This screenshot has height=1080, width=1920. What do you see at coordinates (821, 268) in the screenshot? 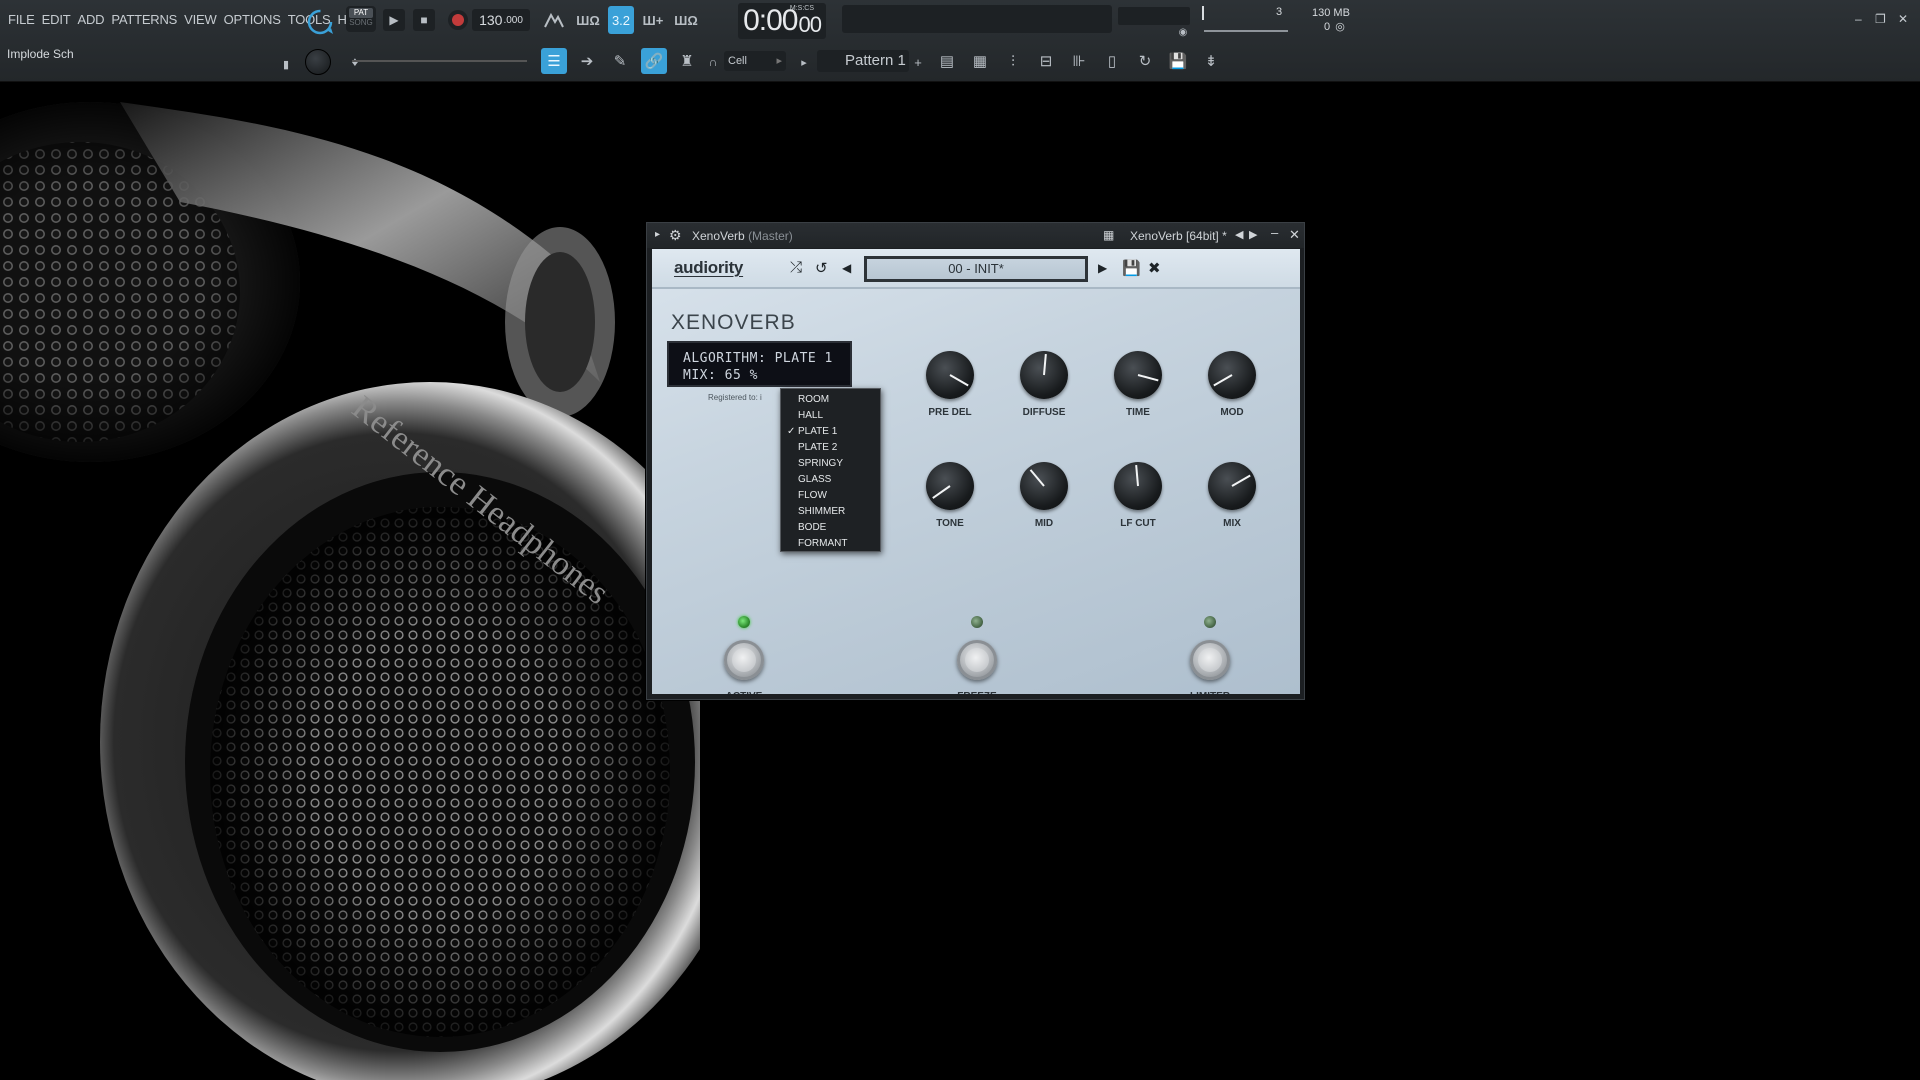
I see `undo-icon: ↺` at bounding box center [821, 268].